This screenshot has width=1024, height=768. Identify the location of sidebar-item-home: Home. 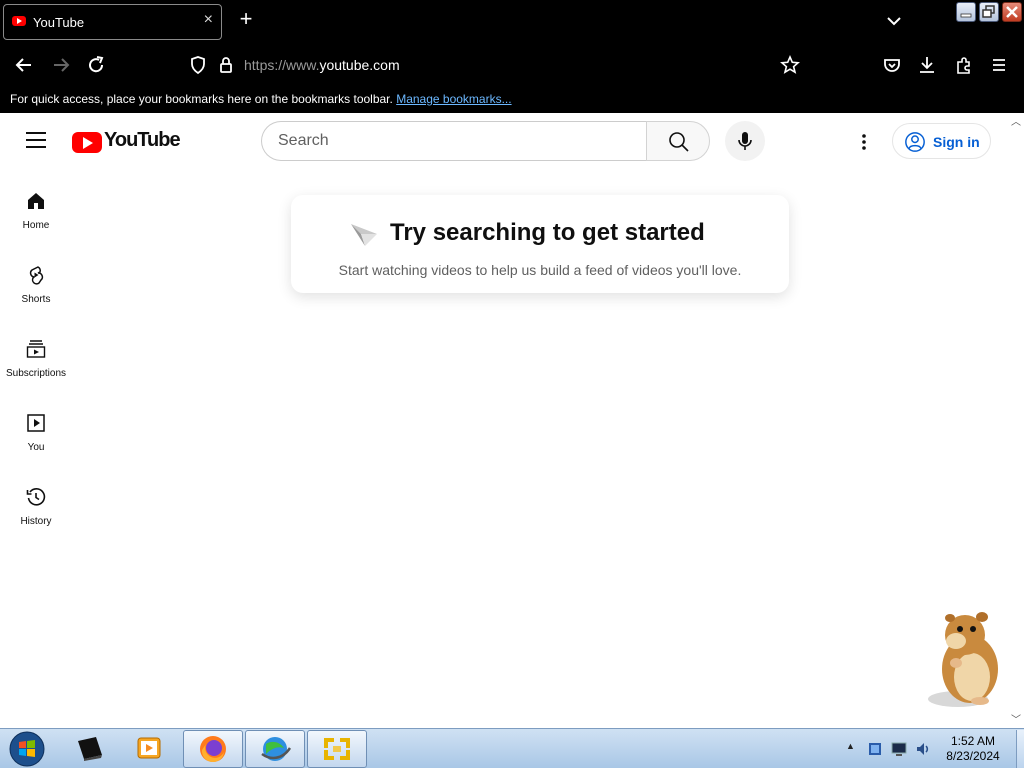
(36, 228).